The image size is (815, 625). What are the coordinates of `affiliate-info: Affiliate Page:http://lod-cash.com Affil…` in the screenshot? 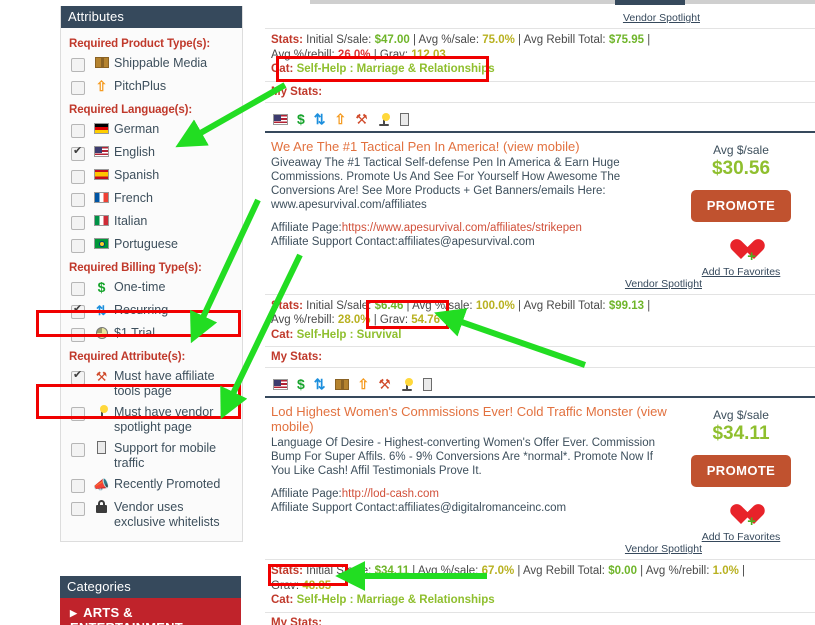 It's located at (471, 501).